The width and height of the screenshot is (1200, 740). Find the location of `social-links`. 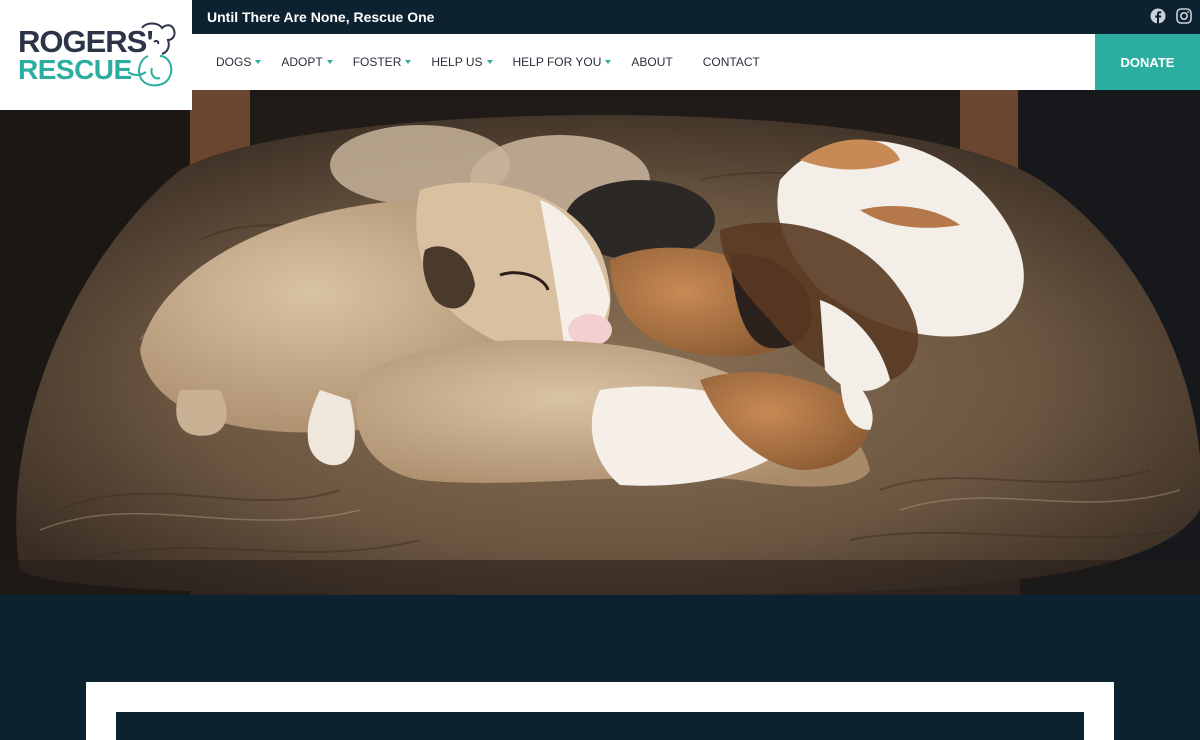

social-links is located at coordinates (1171, 16).